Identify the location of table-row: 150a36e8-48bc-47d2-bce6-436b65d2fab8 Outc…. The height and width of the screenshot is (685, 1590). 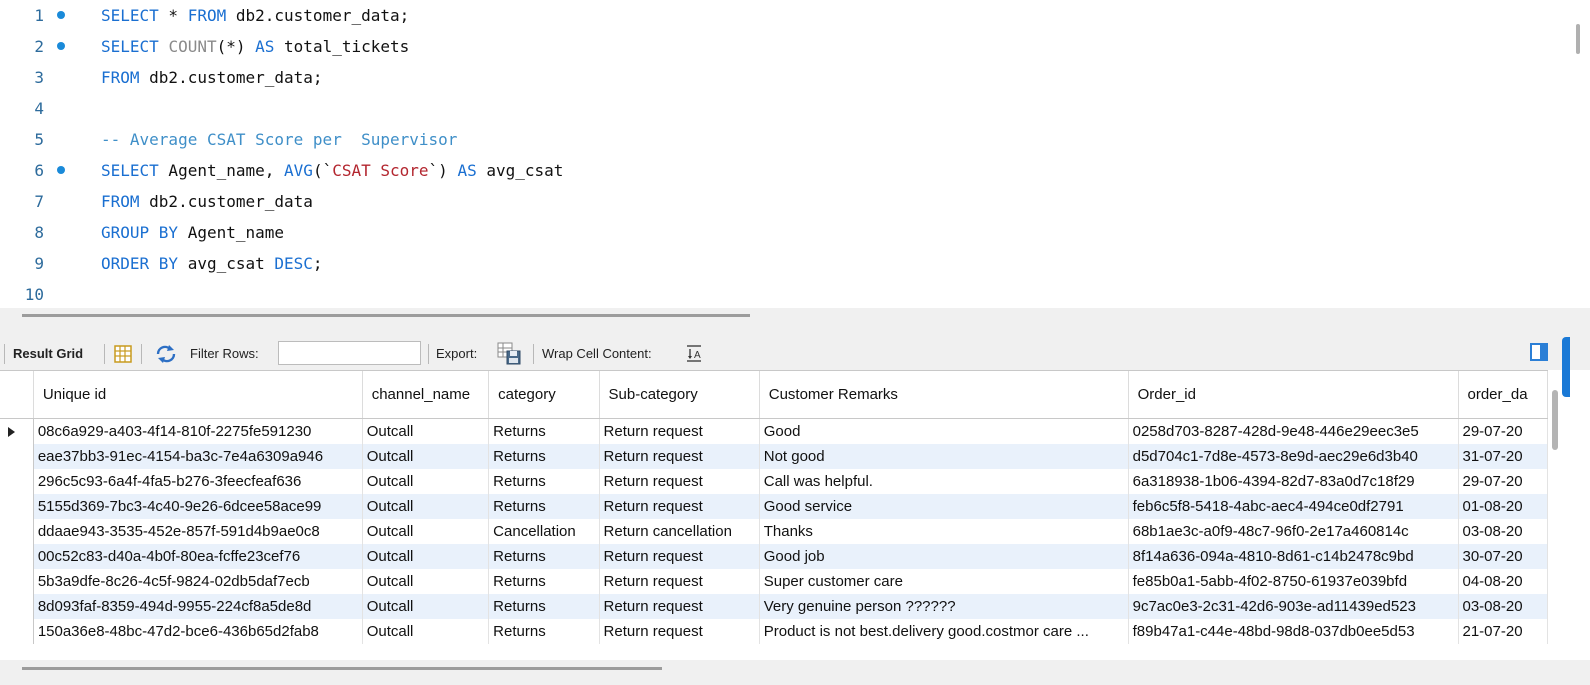
(774, 631).